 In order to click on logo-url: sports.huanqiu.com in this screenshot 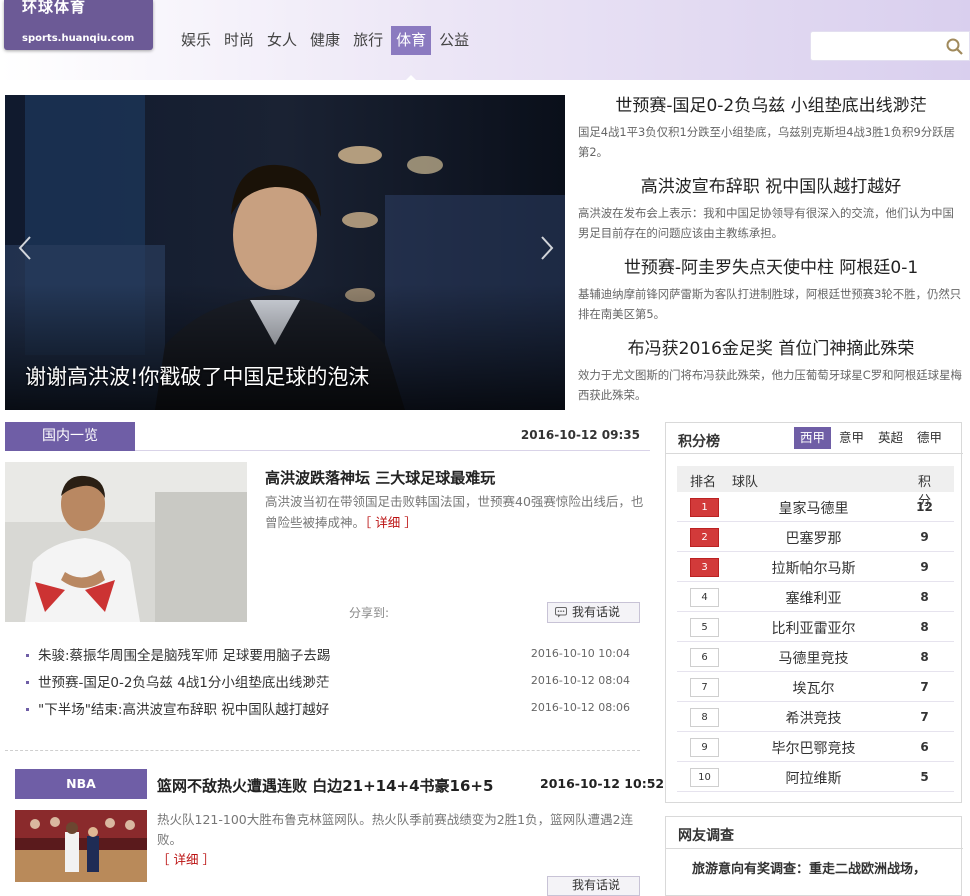, I will do `click(78, 38)`.